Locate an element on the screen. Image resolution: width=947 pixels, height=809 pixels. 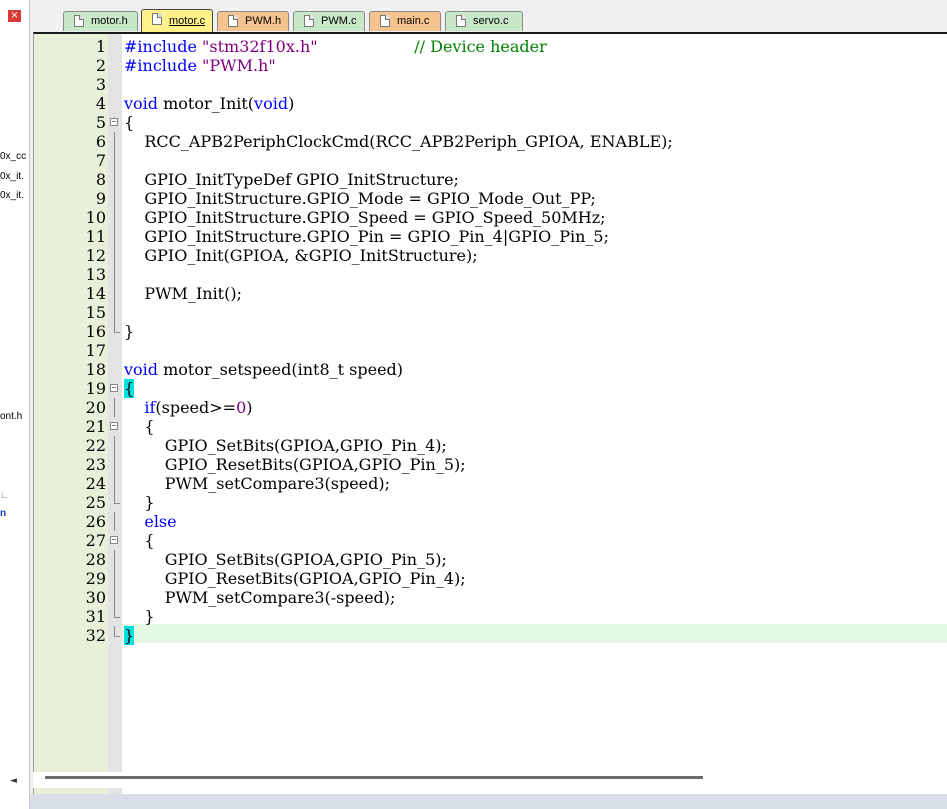
code-line: 1 #include "stm32f10x.h" // Device header is located at coordinates (490, 46).